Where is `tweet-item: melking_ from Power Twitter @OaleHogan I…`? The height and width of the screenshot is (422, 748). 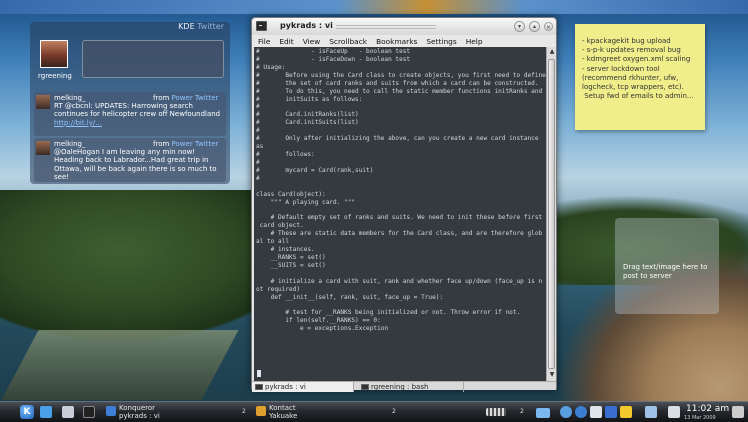
tweet-item: melking_ from Power Twitter @OaleHogan I… is located at coordinates (130, 160).